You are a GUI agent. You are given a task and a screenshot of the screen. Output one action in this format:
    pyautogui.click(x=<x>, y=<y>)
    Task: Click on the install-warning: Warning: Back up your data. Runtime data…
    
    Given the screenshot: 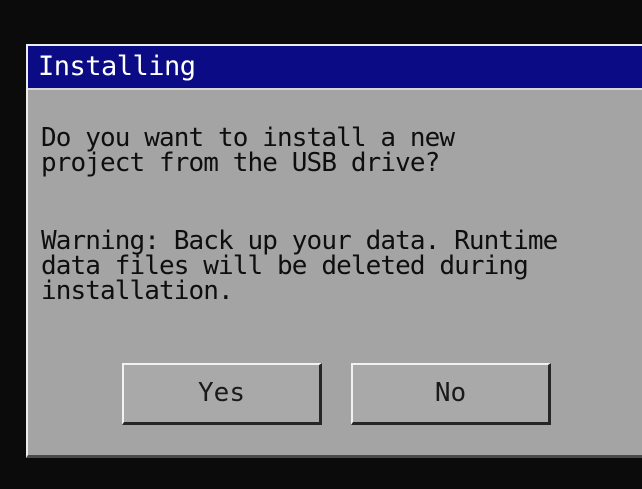 What is the action you would take?
    pyautogui.click(x=299, y=267)
    